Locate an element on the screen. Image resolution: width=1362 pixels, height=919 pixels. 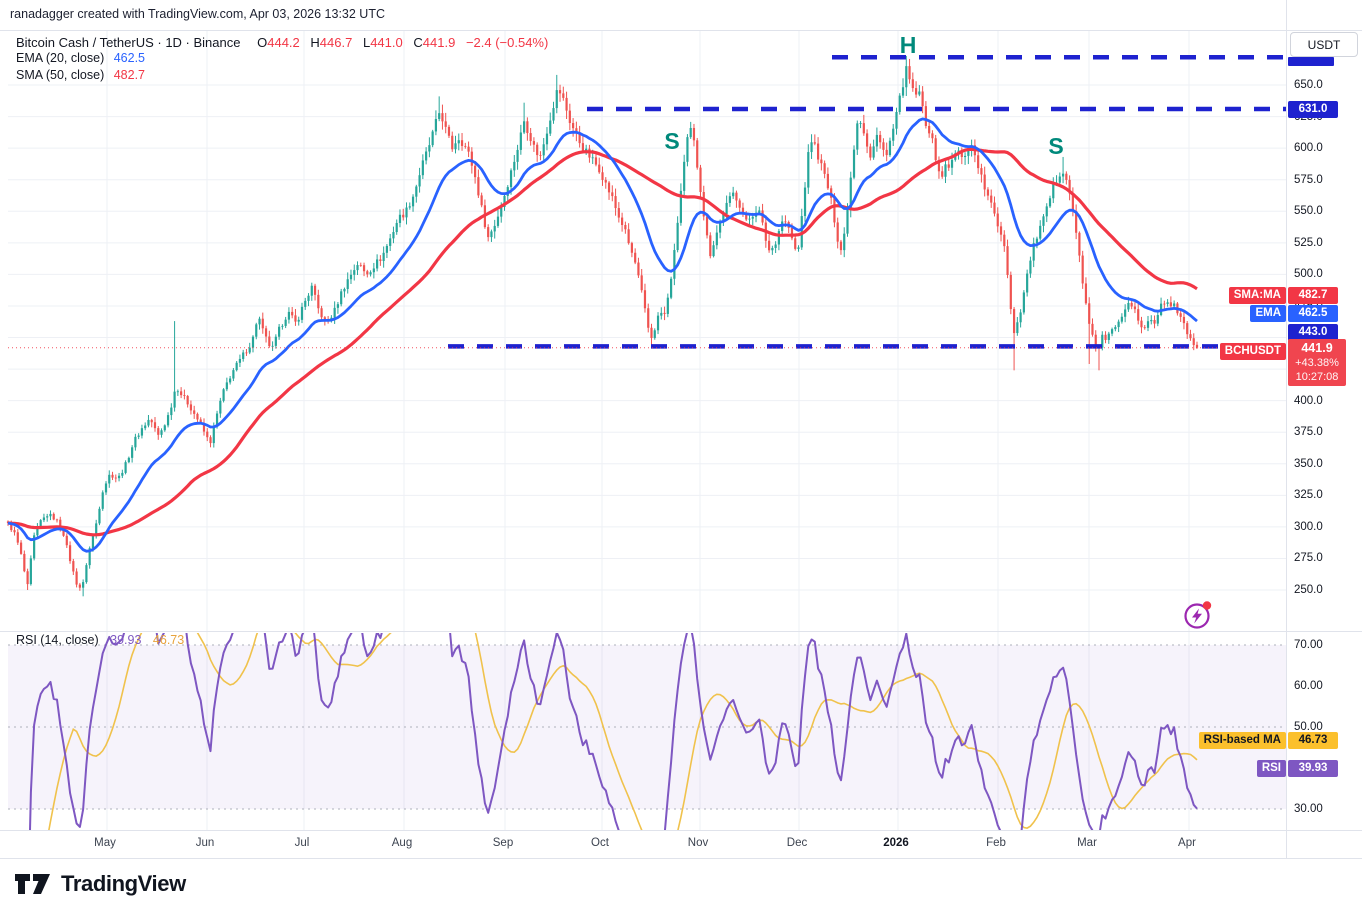
month-label-jun: Jun is located at coordinates (205, 843).